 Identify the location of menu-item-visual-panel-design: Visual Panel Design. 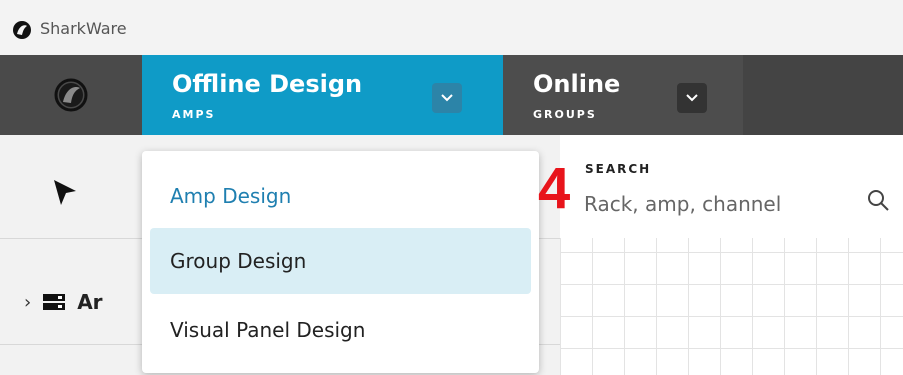
(340, 330).